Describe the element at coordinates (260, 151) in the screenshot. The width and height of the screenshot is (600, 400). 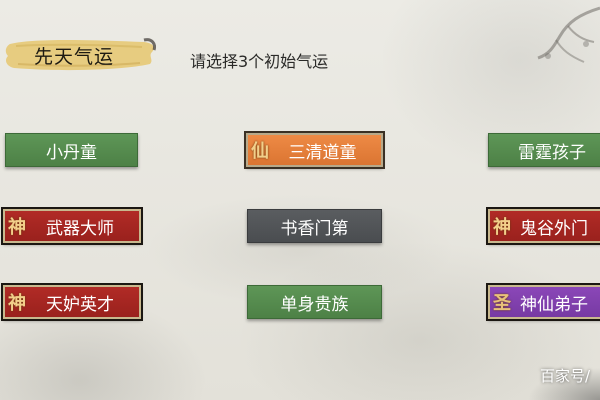
I see `xian-seal-icon: 仙` at that location.